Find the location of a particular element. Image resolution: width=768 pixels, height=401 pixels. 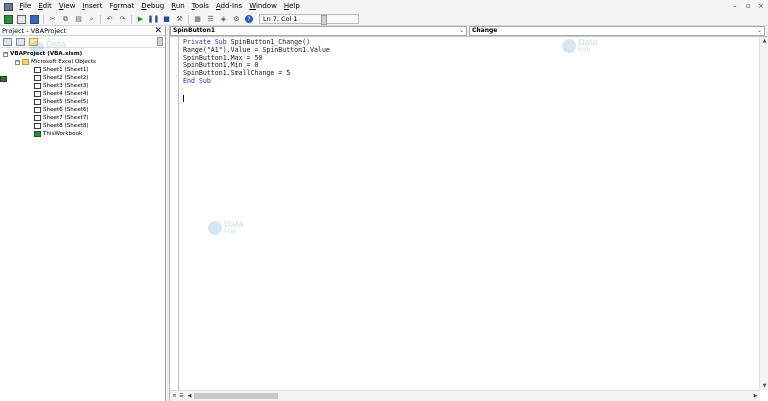

scroll-right-icon: ▶ is located at coordinates (755, 396).